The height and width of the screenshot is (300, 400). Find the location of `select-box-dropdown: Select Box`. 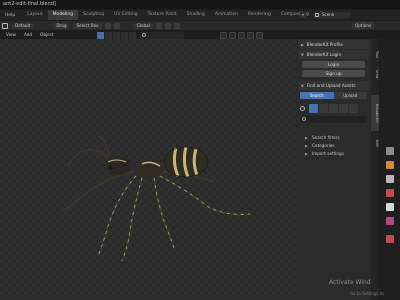

select-box-dropdown: Select Box is located at coordinates (87, 25).